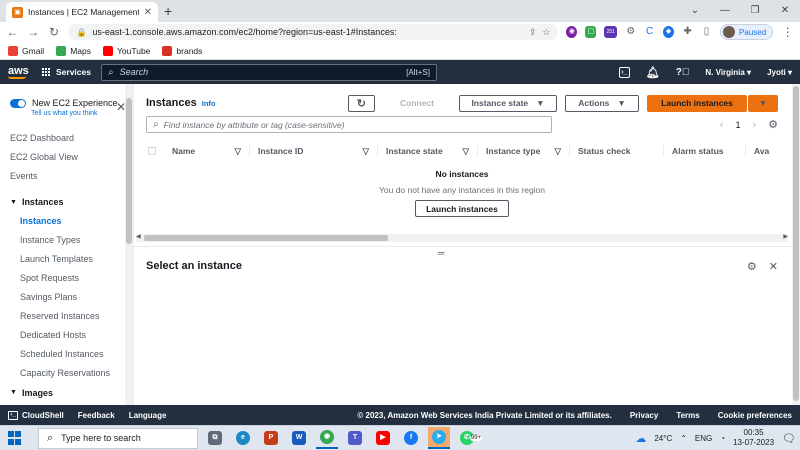  What do you see at coordinates (82, 12) in the screenshot?
I see `browser-tab: ▣ Instances | EC2 Management Co ✕` at bounding box center [82, 12].